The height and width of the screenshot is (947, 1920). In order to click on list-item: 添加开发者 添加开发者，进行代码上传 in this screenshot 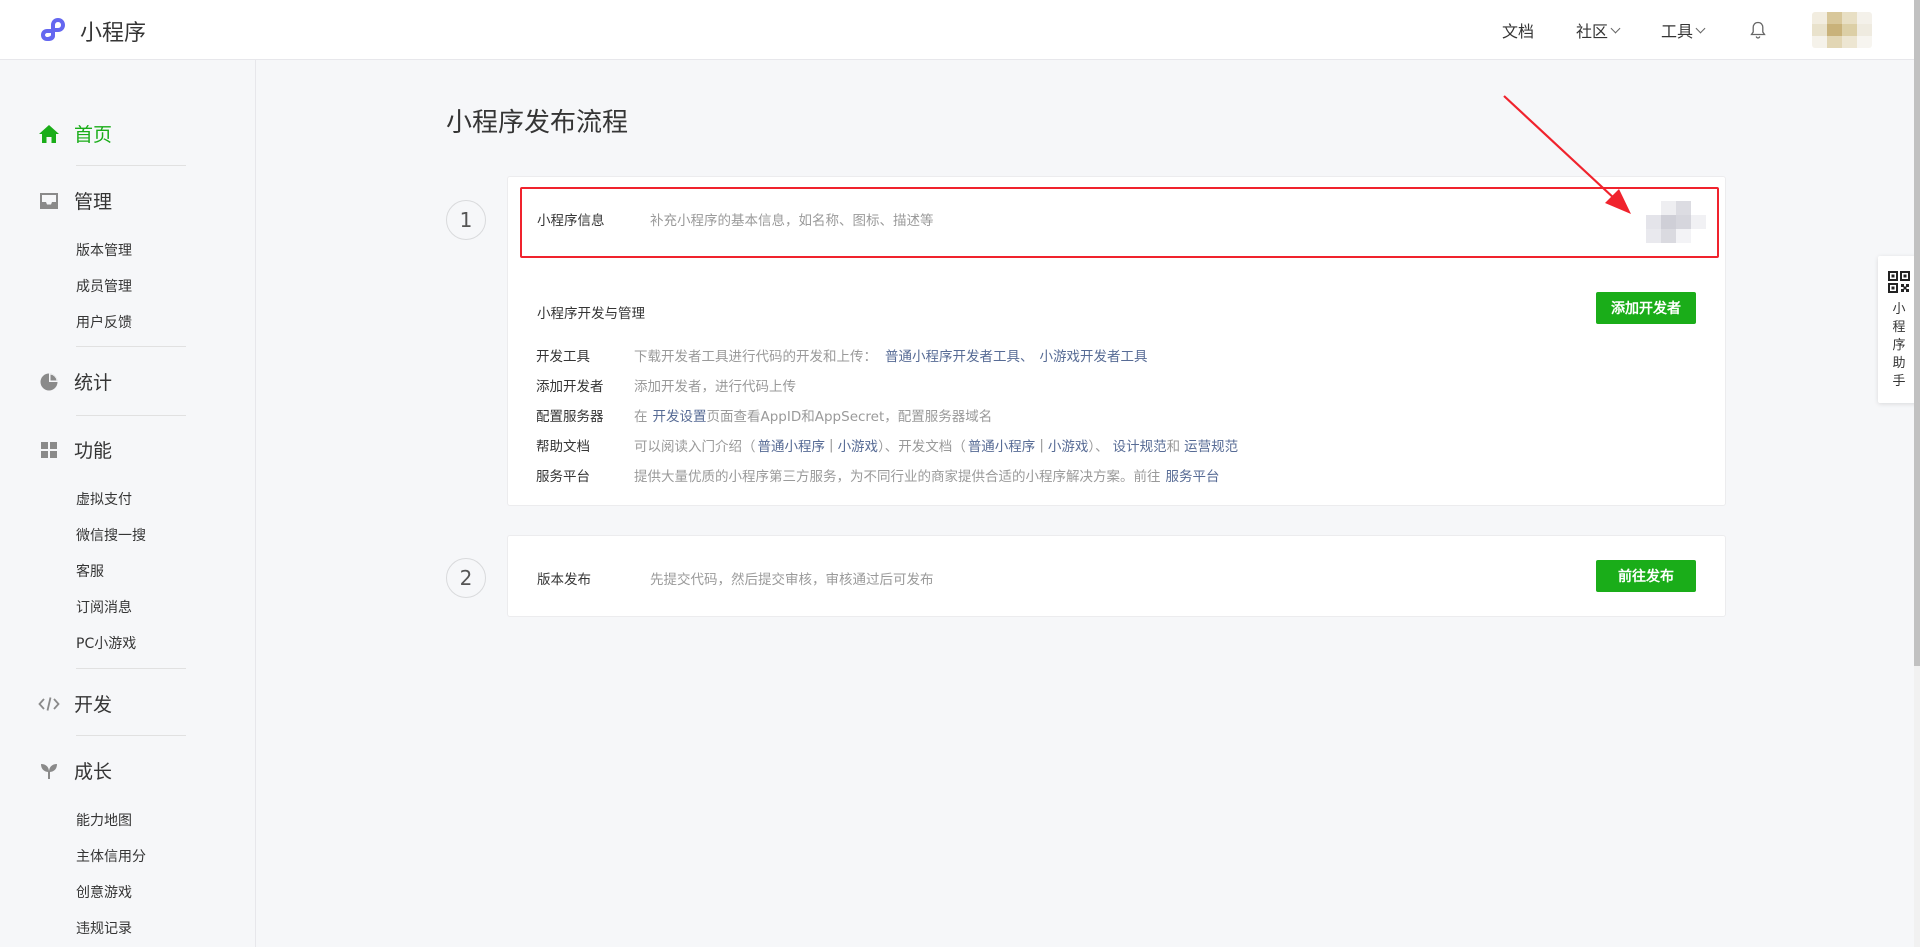, I will do `click(887, 385)`.